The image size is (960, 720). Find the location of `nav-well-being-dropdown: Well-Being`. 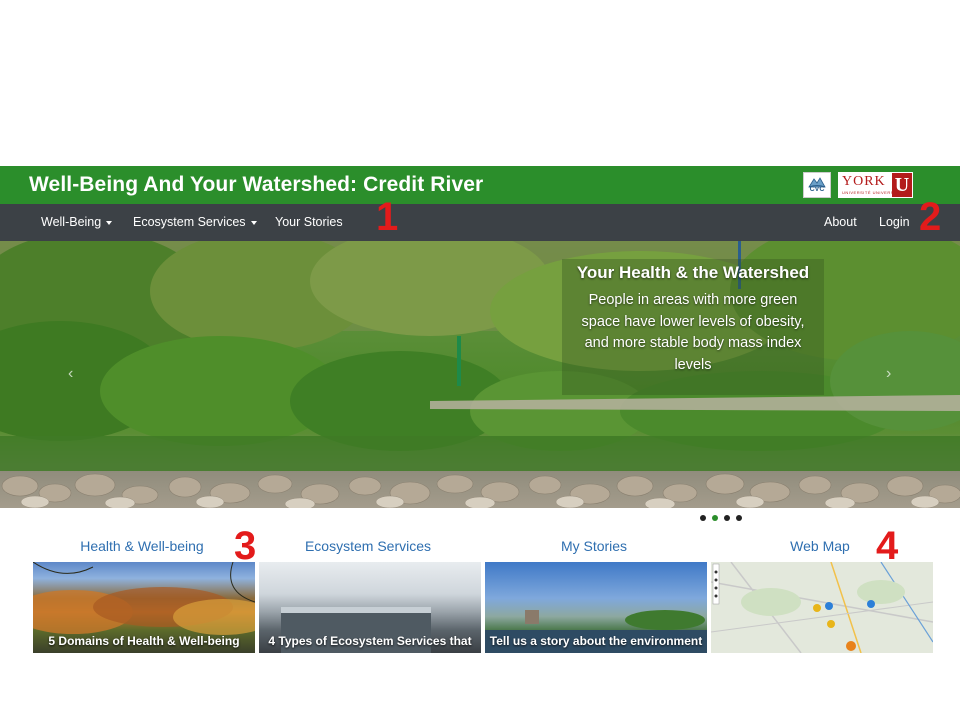

nav-well-being-dropdown: Well-Being is located at coordinates (77, 222).